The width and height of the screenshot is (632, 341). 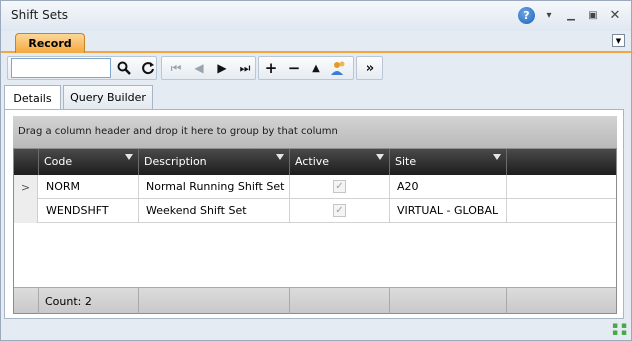 I want to click on minimize-icon: ▁, so click(x=571, y=16).